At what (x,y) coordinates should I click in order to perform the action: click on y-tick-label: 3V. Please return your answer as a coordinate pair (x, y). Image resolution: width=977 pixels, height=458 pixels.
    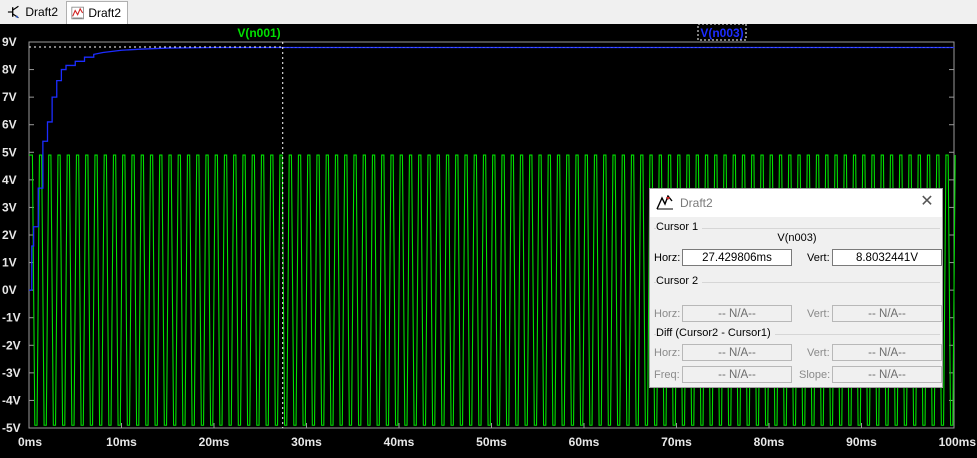
    Looking at the image, I should click on (9, 207).